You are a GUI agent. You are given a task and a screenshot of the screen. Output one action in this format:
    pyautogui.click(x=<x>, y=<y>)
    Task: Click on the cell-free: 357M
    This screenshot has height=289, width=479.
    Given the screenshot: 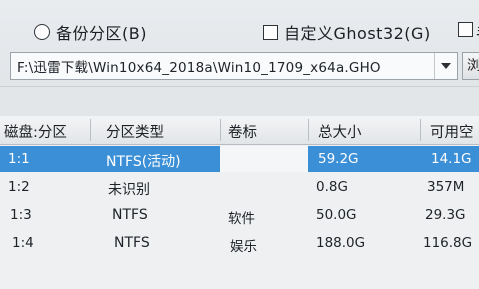 What is the action you would take?
    pyautogui.click(x=446, y=187)
    